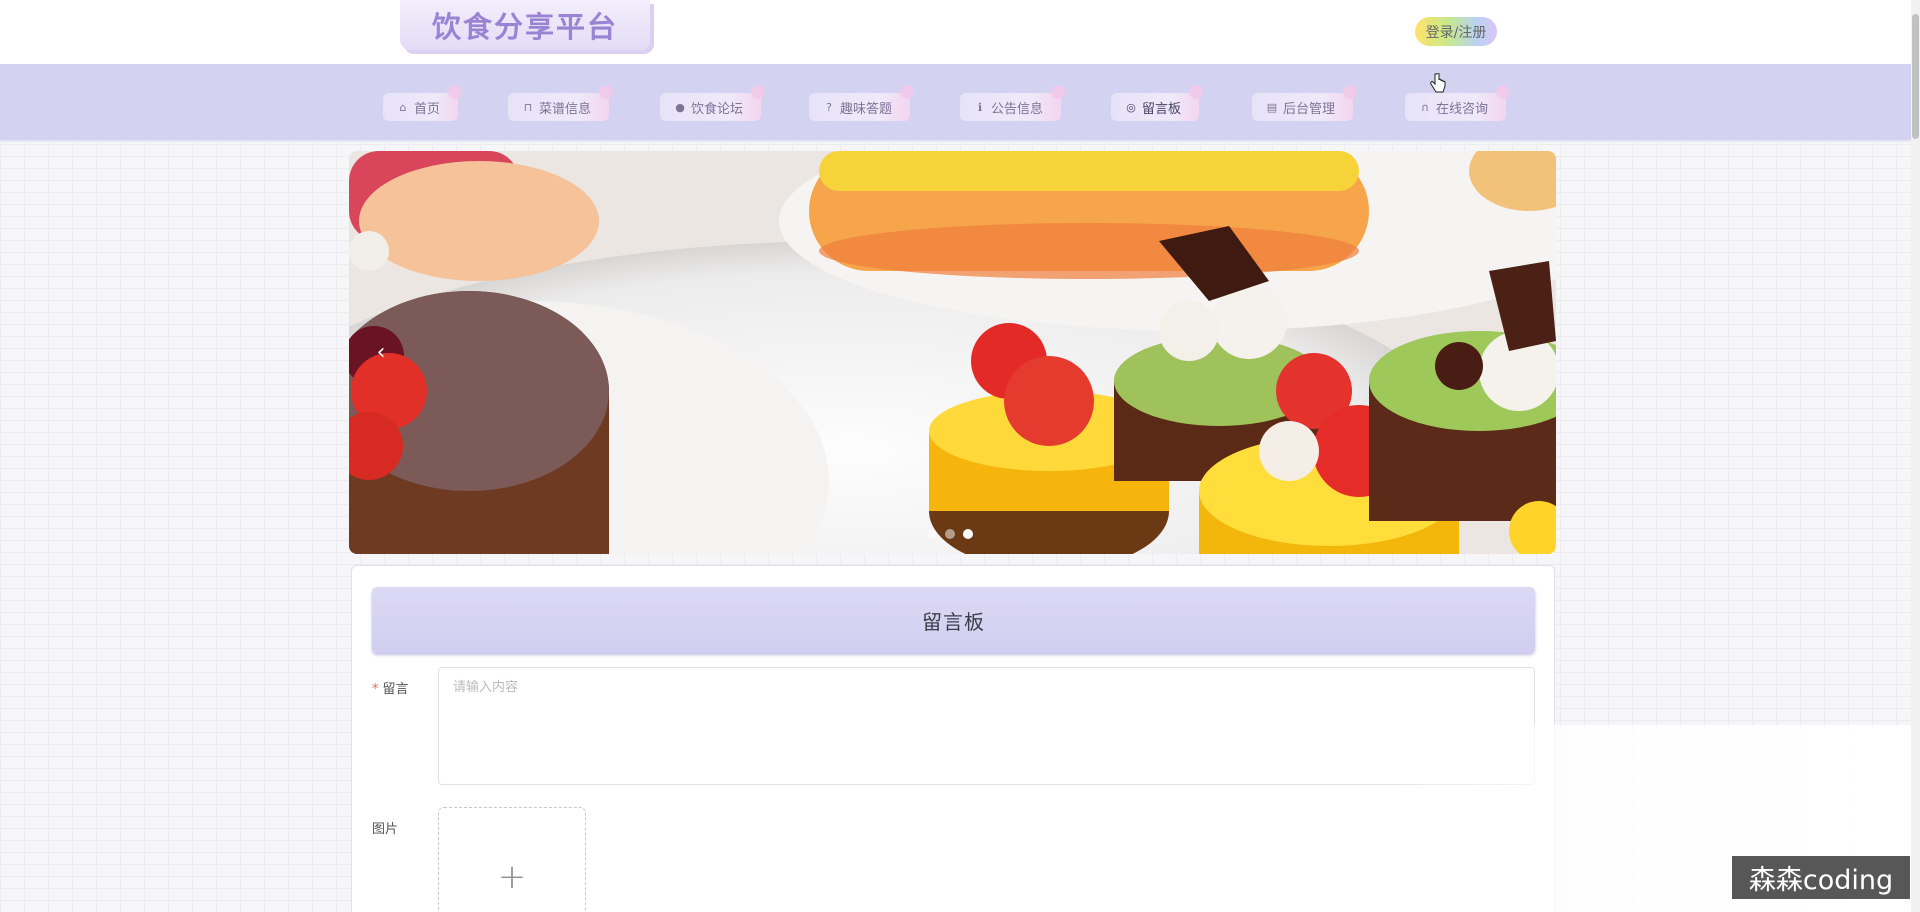 Image resolution: width=1920 pixels, height=912 pixels. I want to click on login-register-button: 登录/注册, so click(1456, 31).